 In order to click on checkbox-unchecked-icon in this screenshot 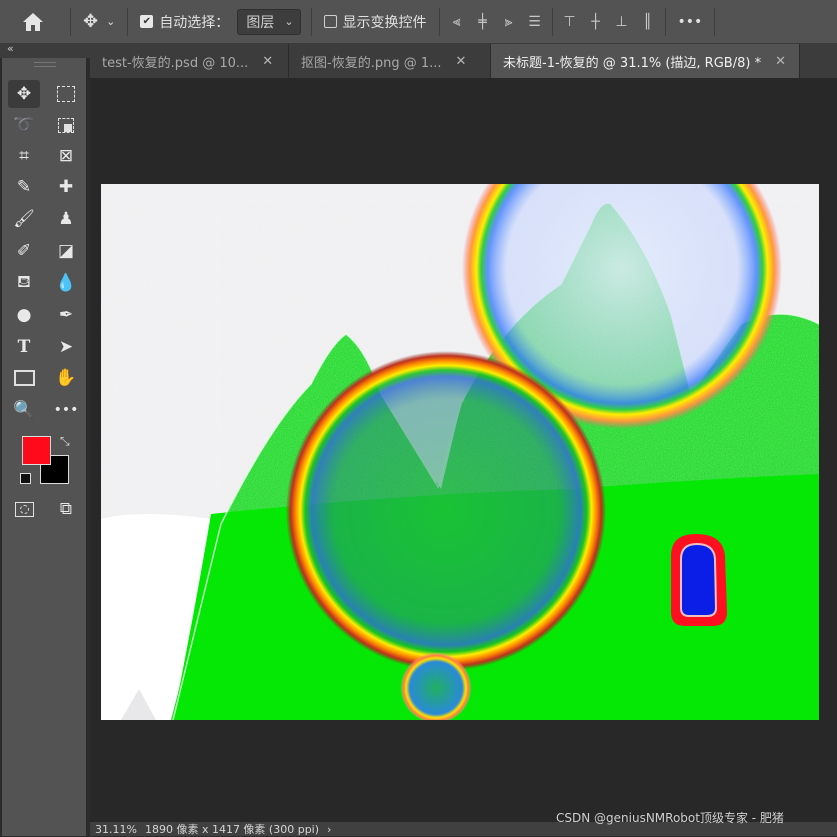, I will do `click(330, 21)`.